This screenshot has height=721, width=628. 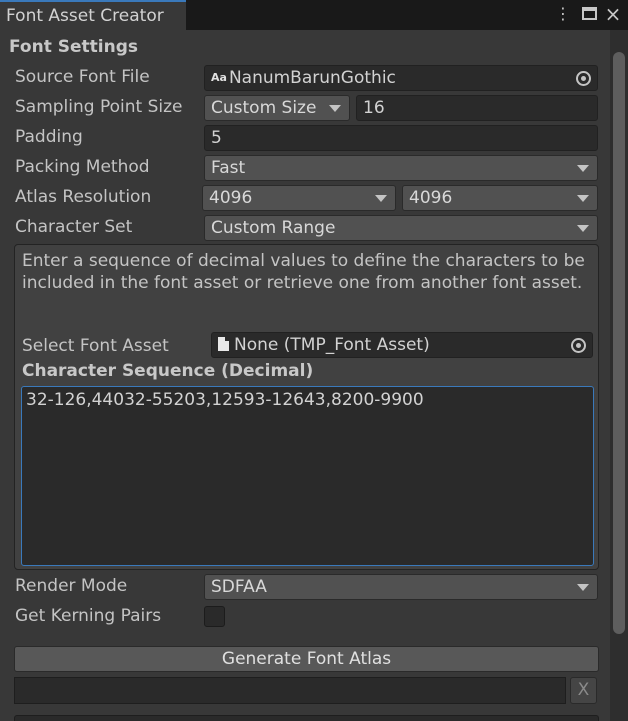 What do you see at coordinates (95, 346) in the screenshot?
I see `select-font-asset-label: Select Font Asset` at bounding box center [95, 346].